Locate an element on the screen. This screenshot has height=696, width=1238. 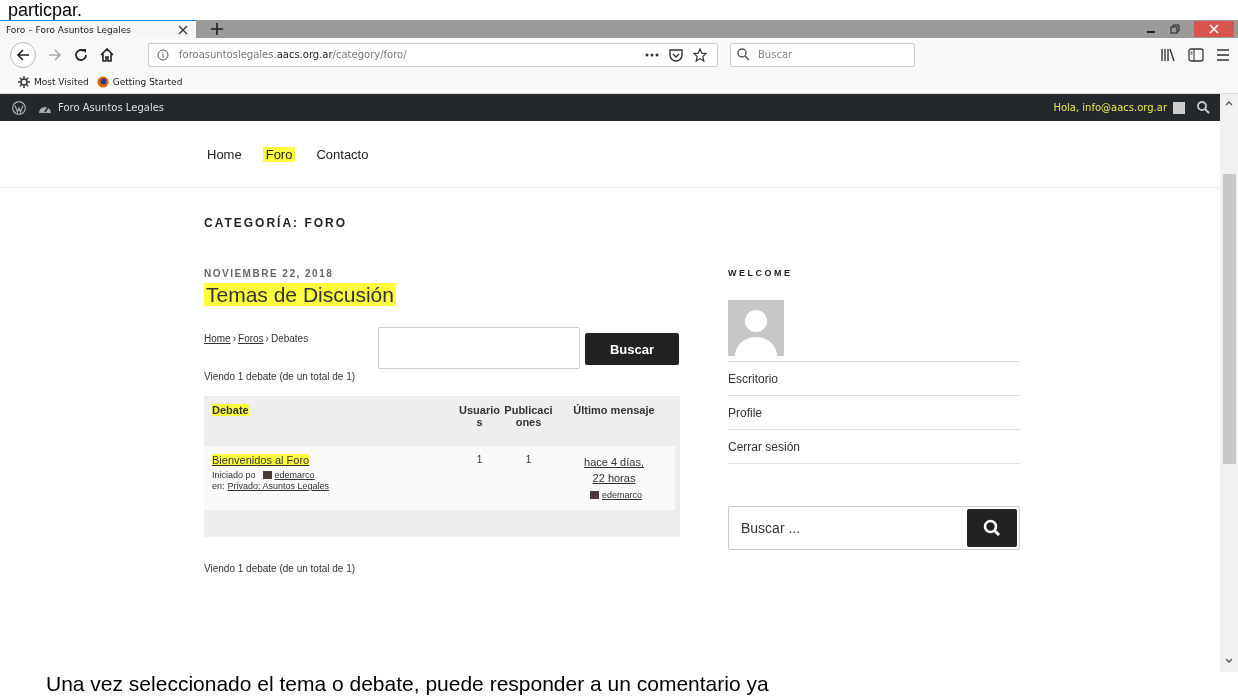
back-button is located at coordinates (23, 54).